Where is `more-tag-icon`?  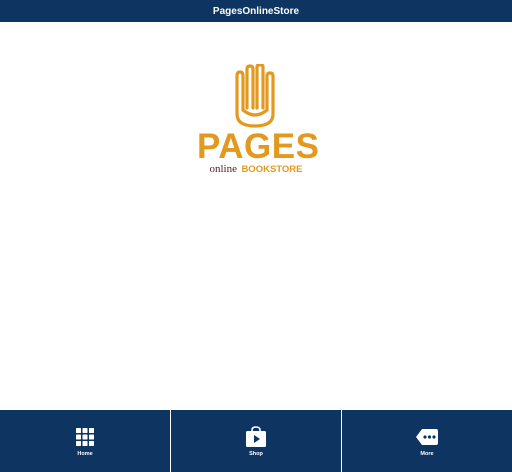
more-tag-icon is located at coordinates (427, 436).